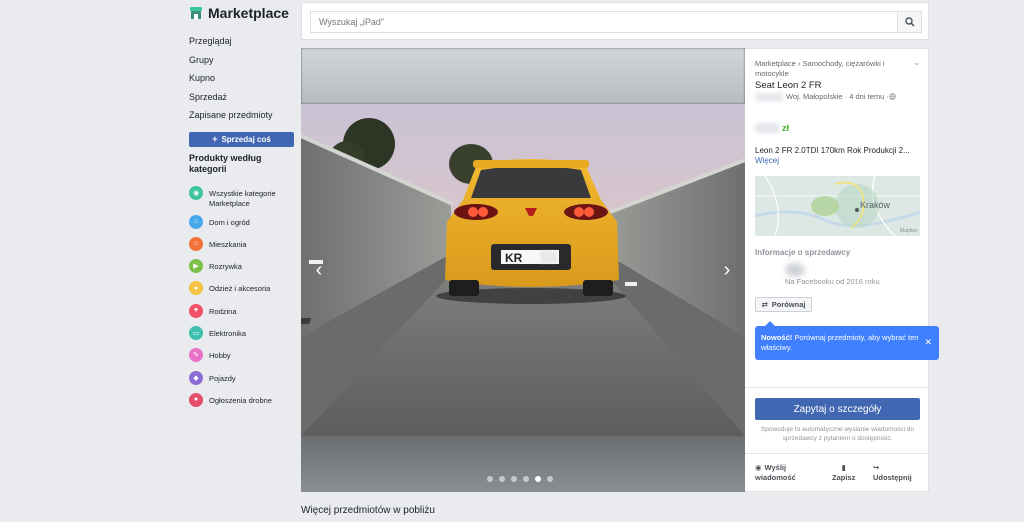 This screenshot has height=522, width=1024. What do you see at coordinates (837, 96) in the screenshot?
I see `listing-location: Woj. Małopolskie · 4 dni temu ·` at bounding box center [837, 96].